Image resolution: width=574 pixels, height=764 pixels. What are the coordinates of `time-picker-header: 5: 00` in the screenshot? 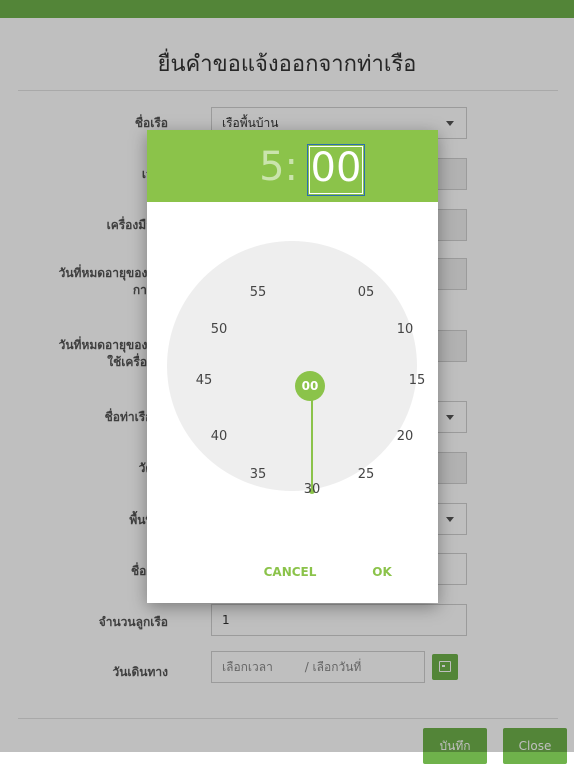 It's located at (292, 166).